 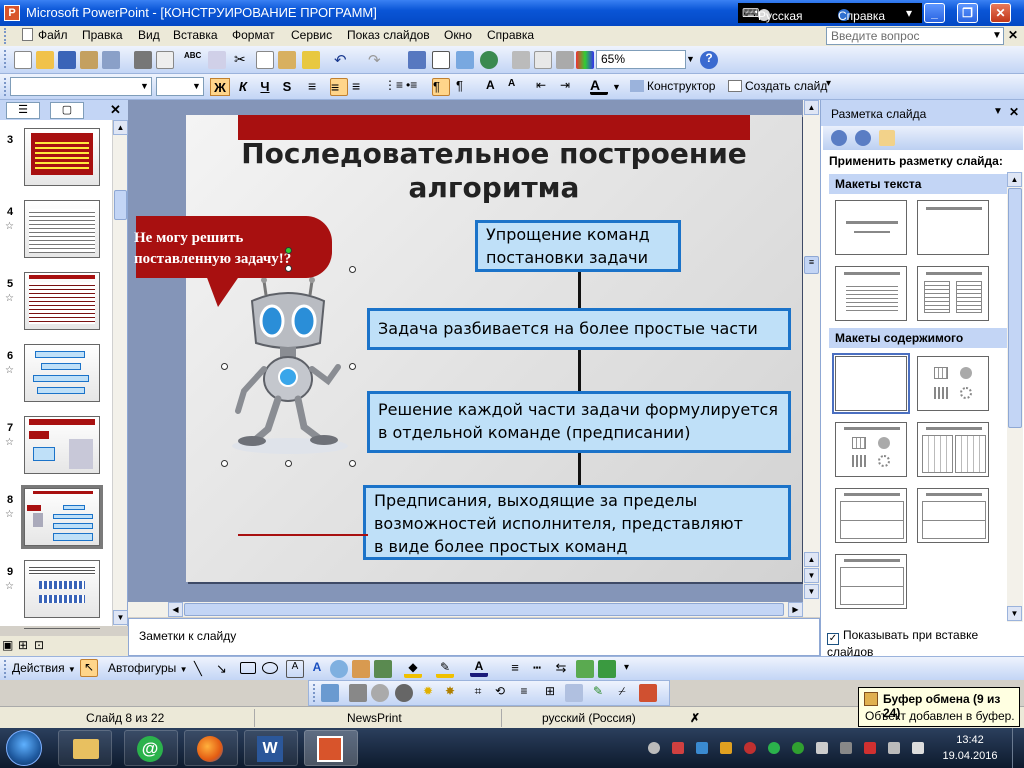 What do you see at coordinates (494, 171) in the screenshot?
I see `slide-title: Последовательное построение алгоритма` at bounding box center [494, 171].